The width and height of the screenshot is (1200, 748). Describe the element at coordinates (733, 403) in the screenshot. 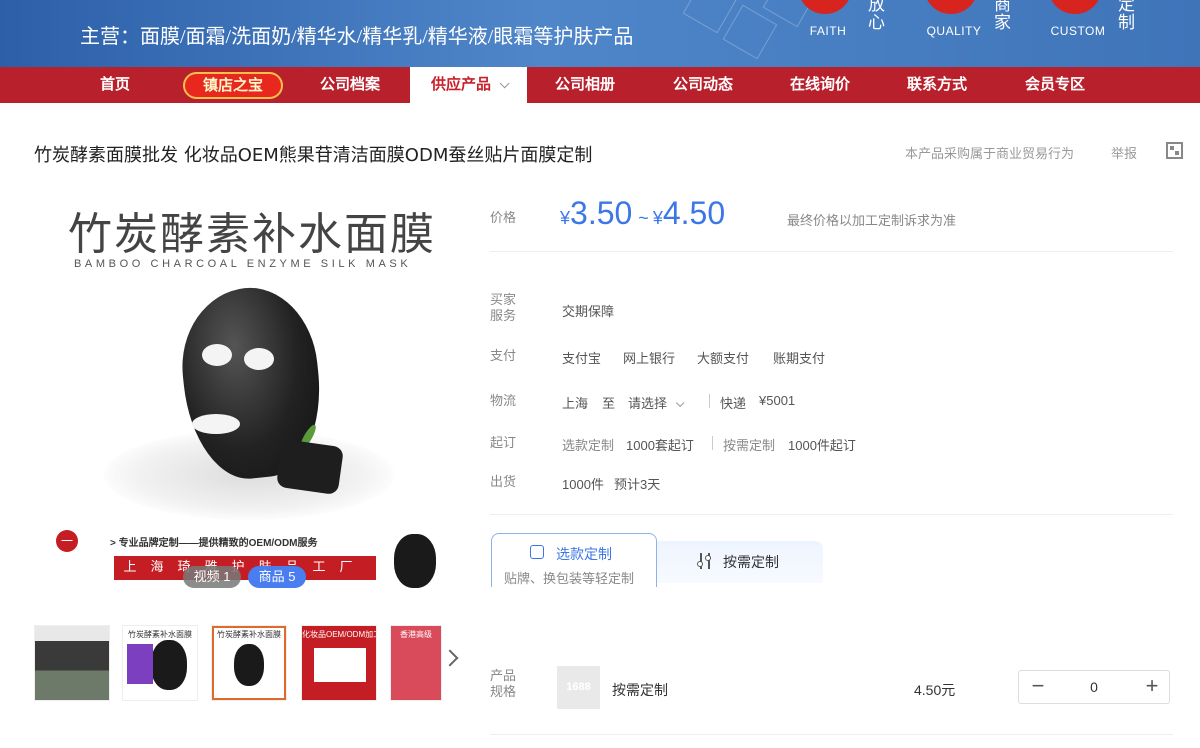

I see `logistics-express: 快递` at that location.